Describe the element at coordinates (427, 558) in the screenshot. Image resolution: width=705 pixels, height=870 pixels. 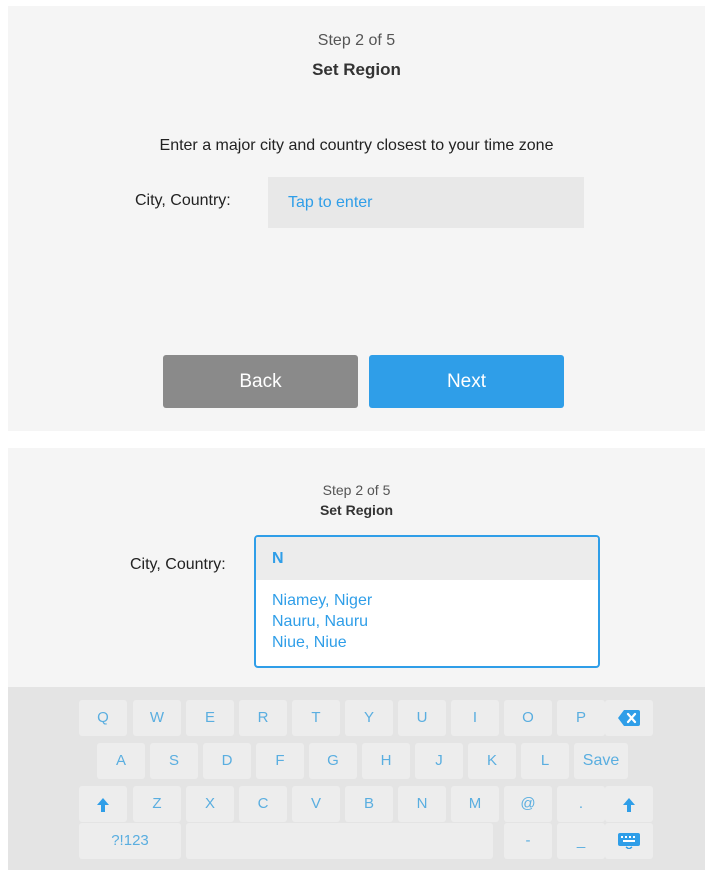
I see `city-country-input: N` at that location.